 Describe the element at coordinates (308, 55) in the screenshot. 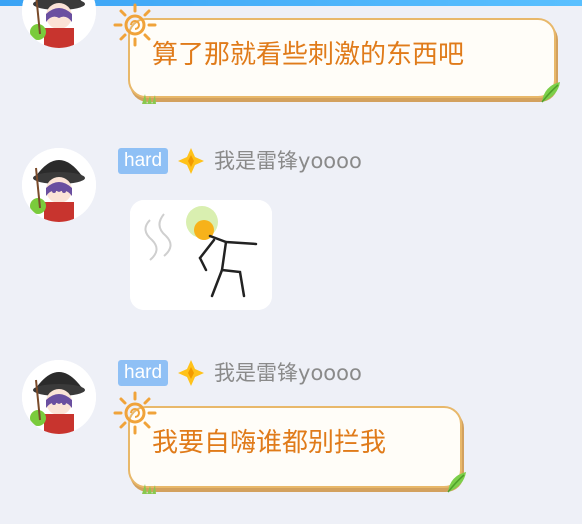

I see `message-text: 算了那就看些刺激的东西吧` at that location.